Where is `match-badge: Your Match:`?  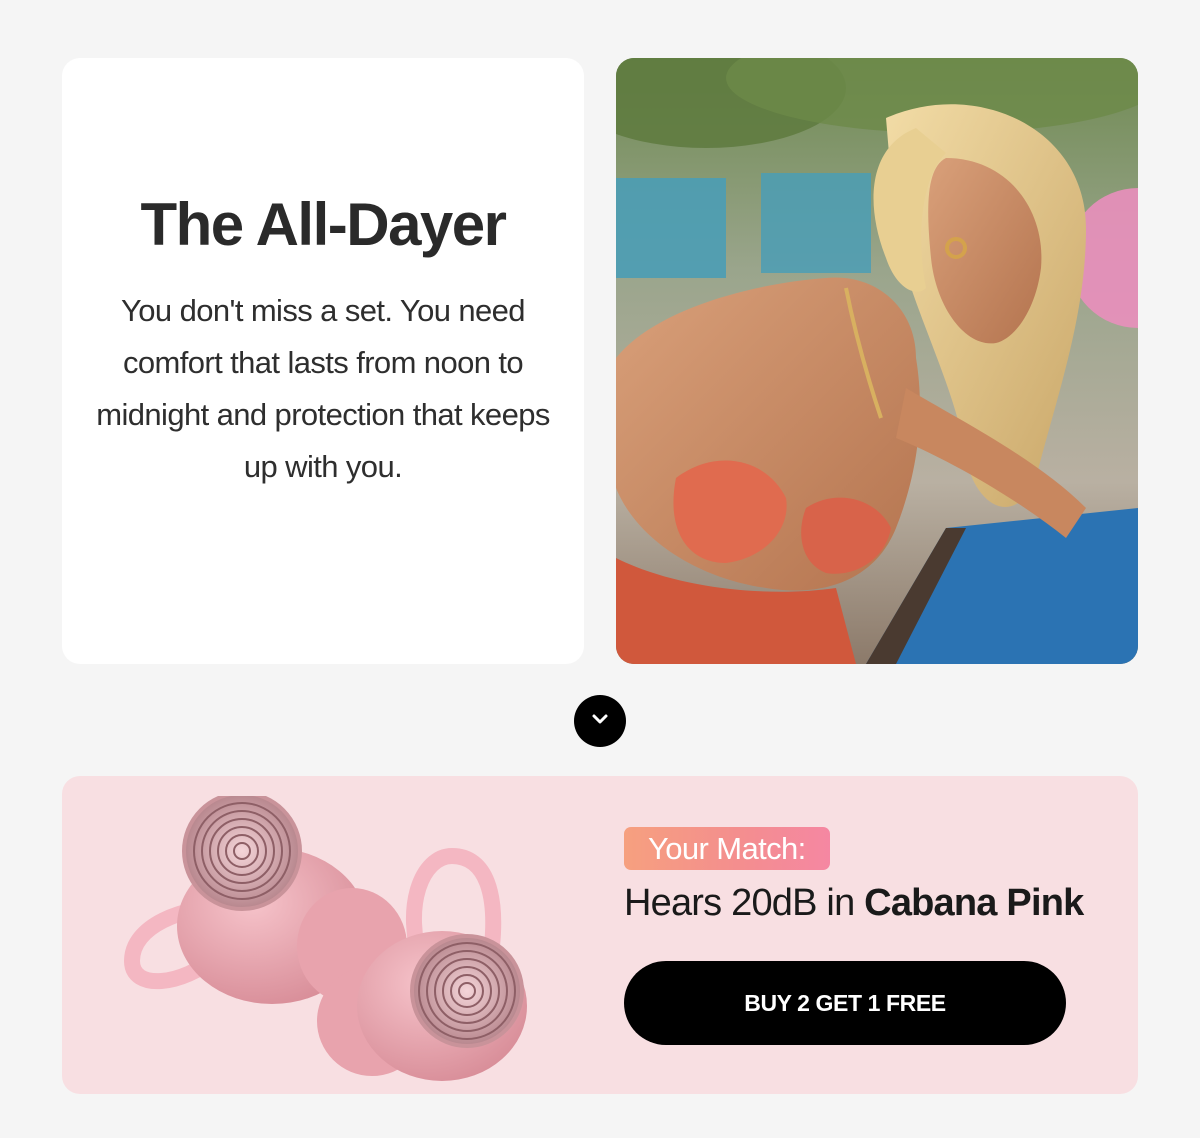 match-badge: Your Match: is located at coordinates (727, 848).